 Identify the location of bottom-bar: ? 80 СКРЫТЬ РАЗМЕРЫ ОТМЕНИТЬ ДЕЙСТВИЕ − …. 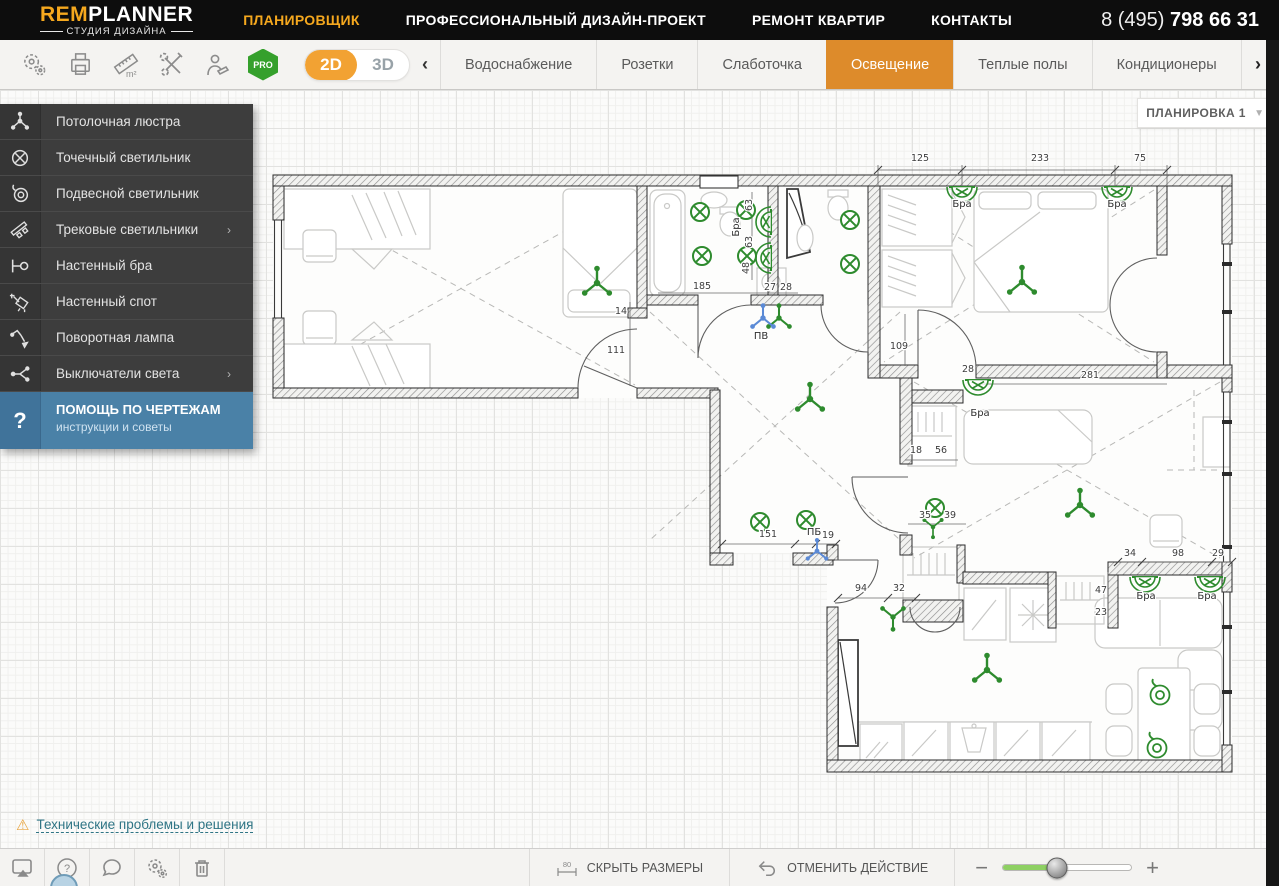
(639, 867).